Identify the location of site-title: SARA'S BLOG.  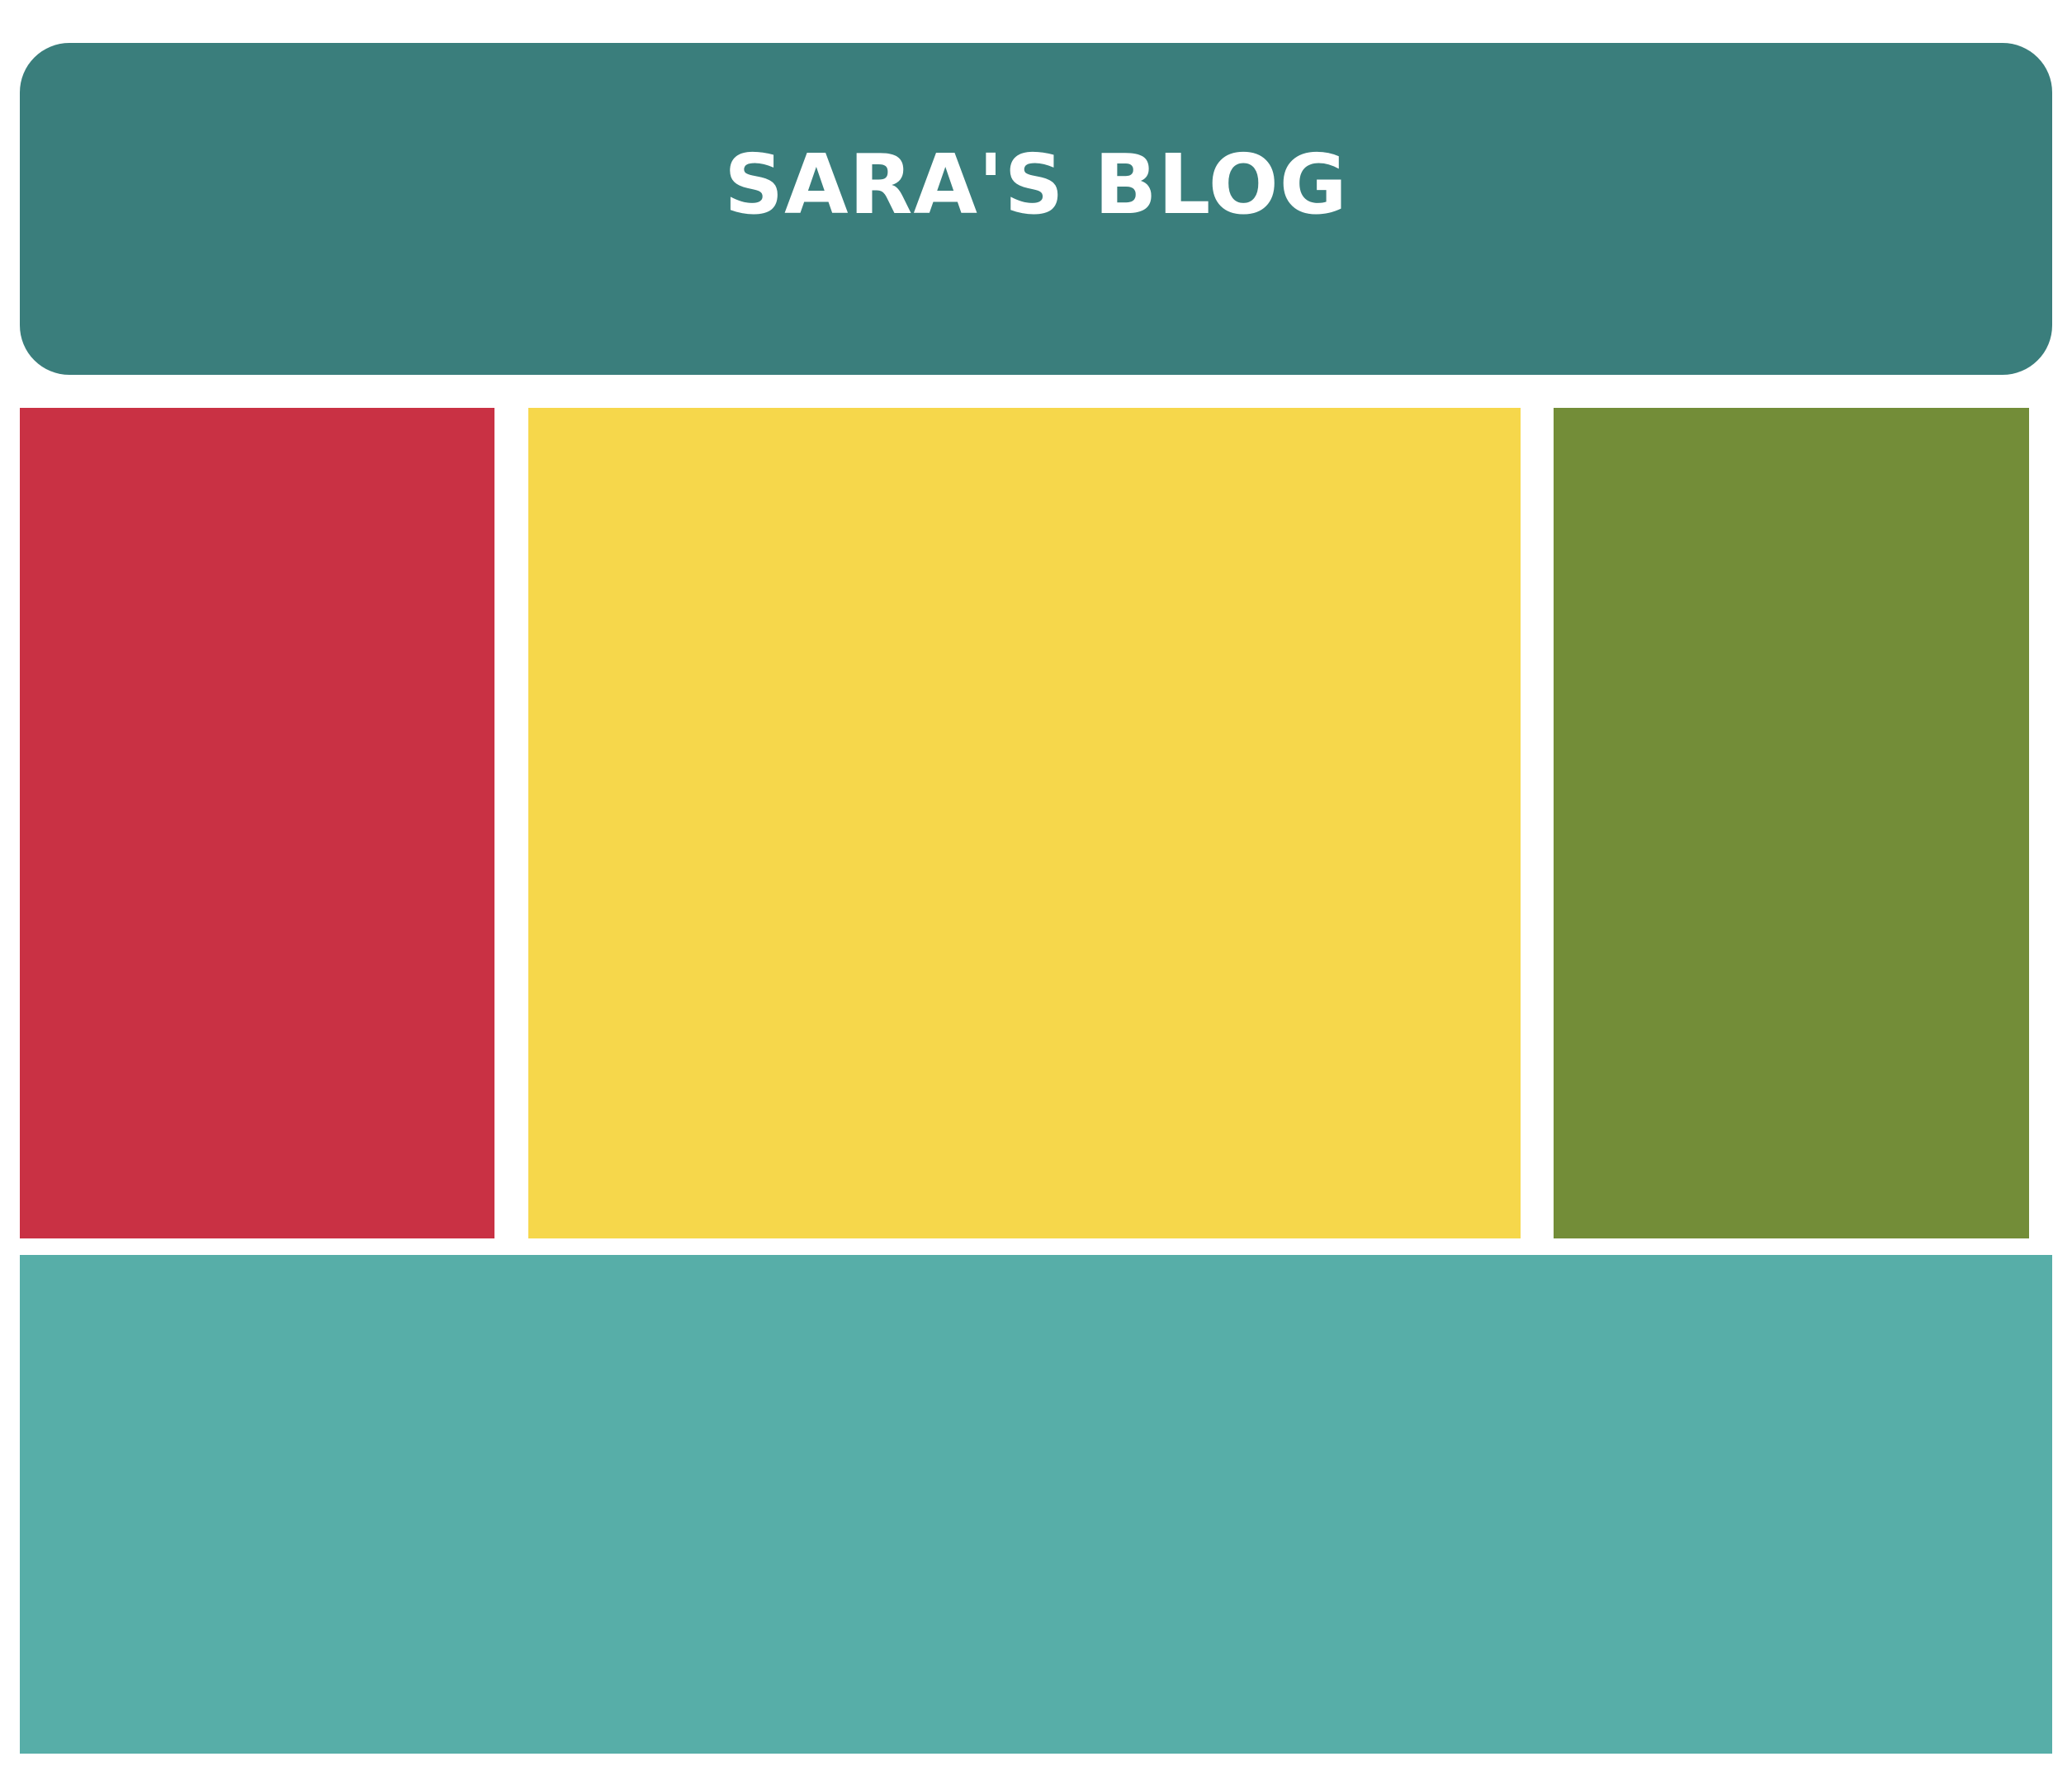
(1036, 184).